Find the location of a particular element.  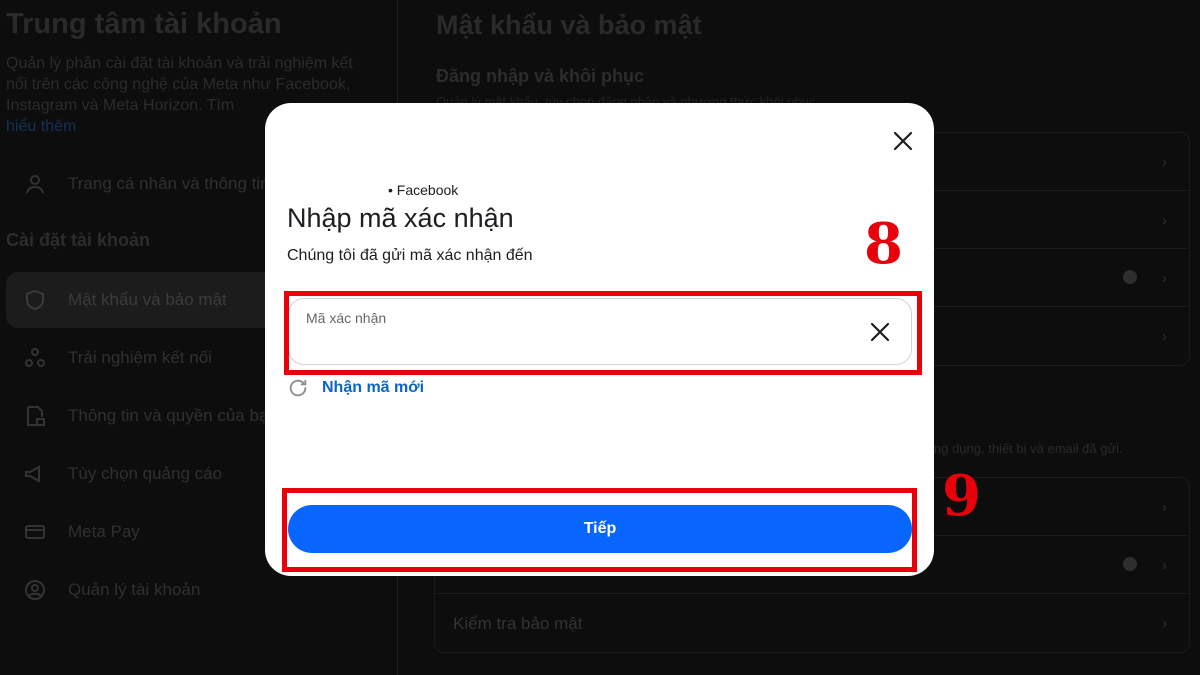

close-button is located at coordinates (903, 141).